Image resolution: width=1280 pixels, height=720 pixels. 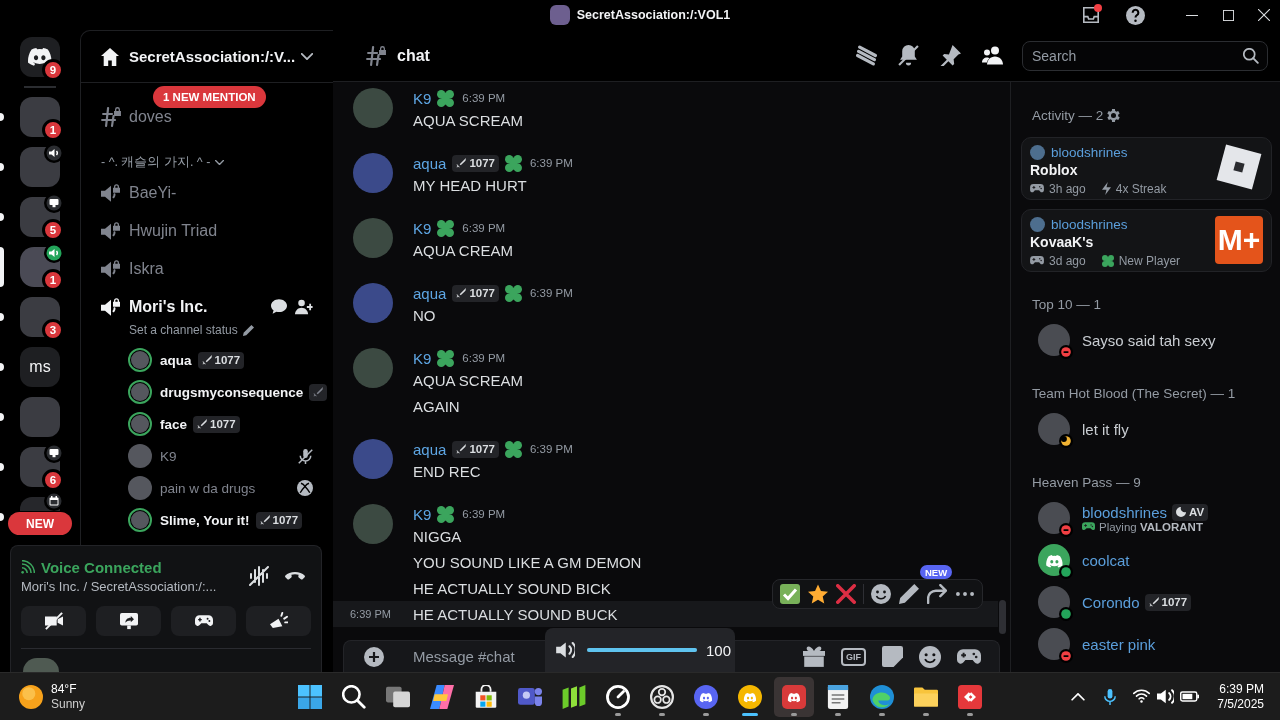 I want to click on notification-badge: 3, so click(x=53, y=330).